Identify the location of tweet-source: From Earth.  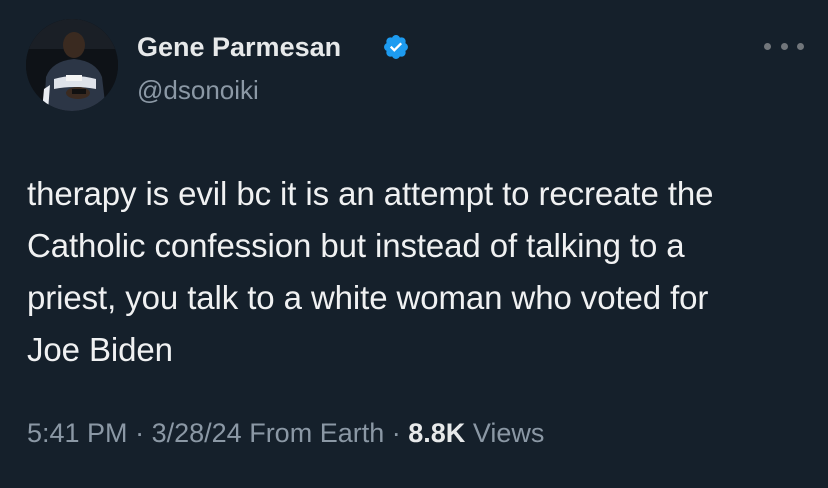
(317, 433).